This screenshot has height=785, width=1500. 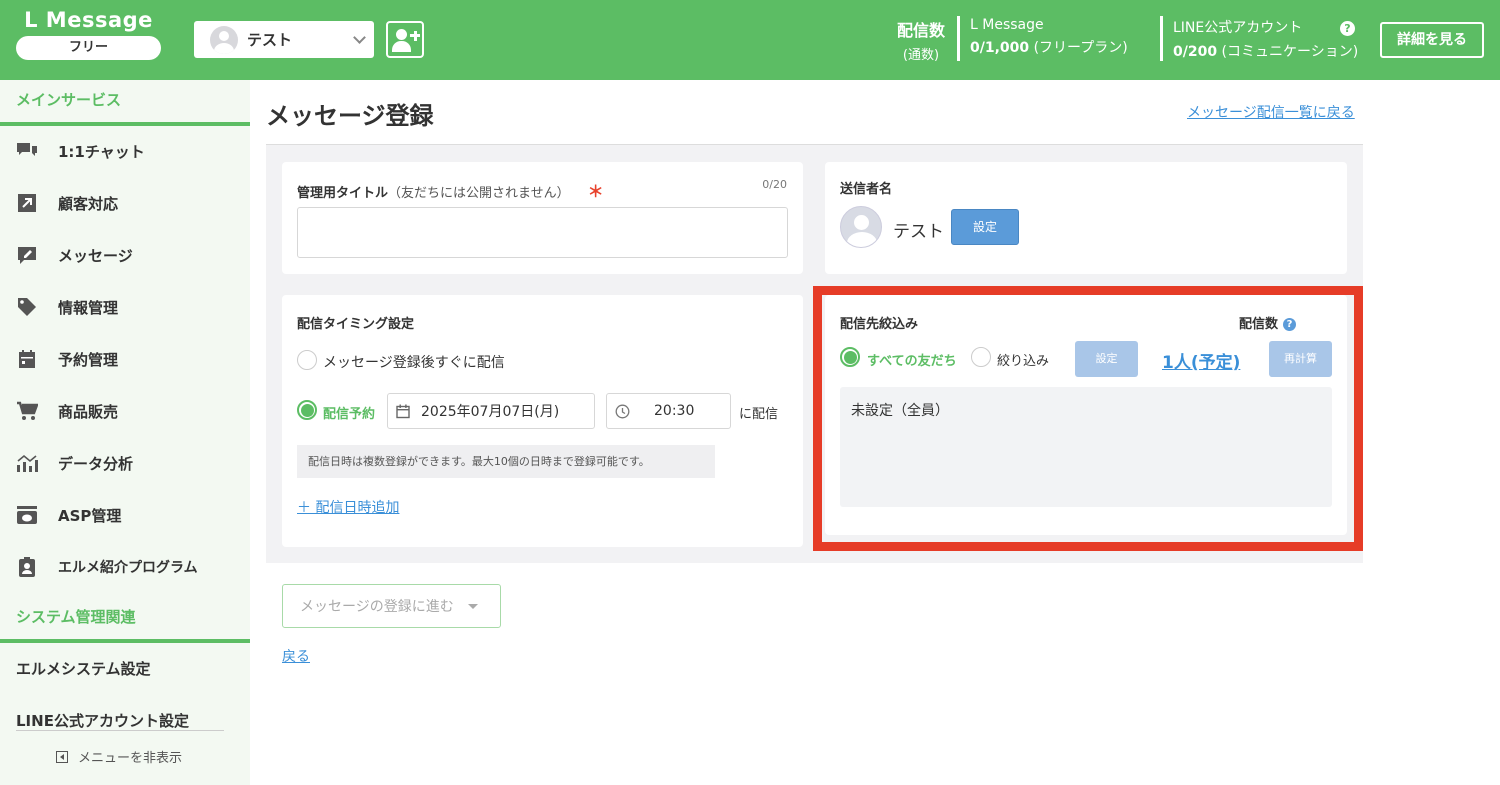 What do you see at coordinates (377, 607) in the screenshot?
I see `proceed-register-label: メッセージの登録に進む` at bounding box center [377, 607].